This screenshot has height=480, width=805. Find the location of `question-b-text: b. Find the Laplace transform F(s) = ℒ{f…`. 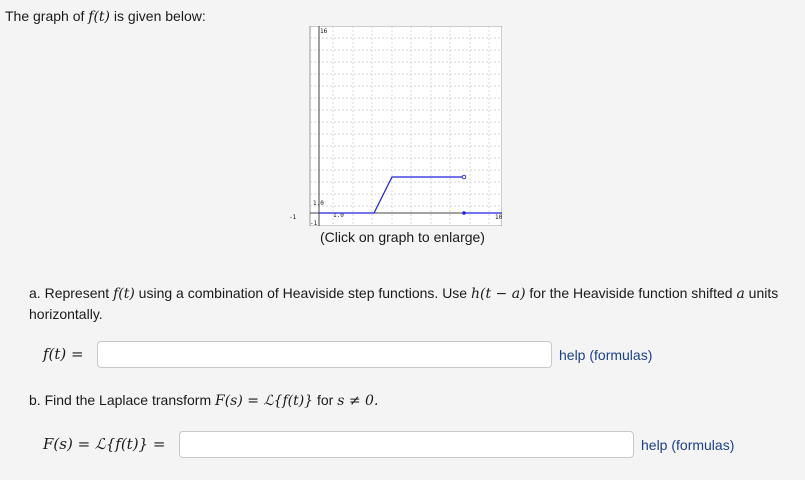

question-b-text: b. Find the Laplace transform F(s) = ℒ{f… is located at coordinates (204, 400).